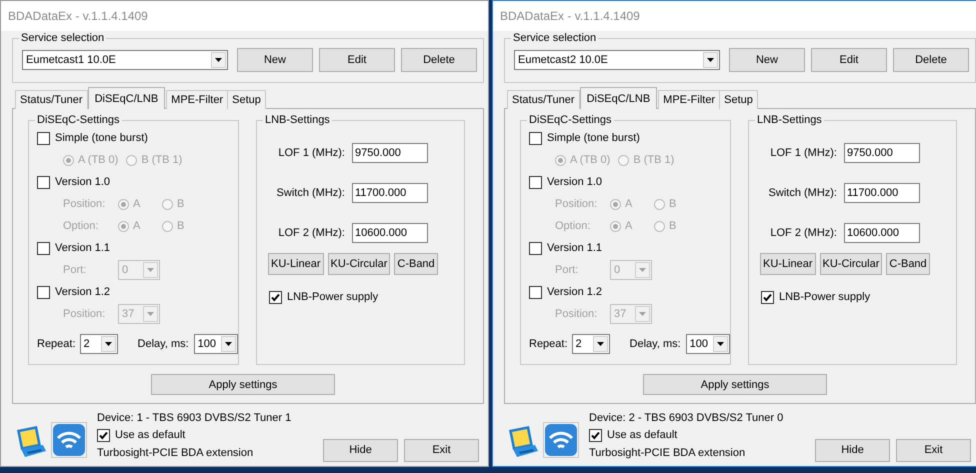  What do you see at coordinates (194, 418) in the screenshot?
I see `device-label: Device: 1 - TBS 6903 DVBS/S2 Tuner 1` at bounding box center [194, 418].